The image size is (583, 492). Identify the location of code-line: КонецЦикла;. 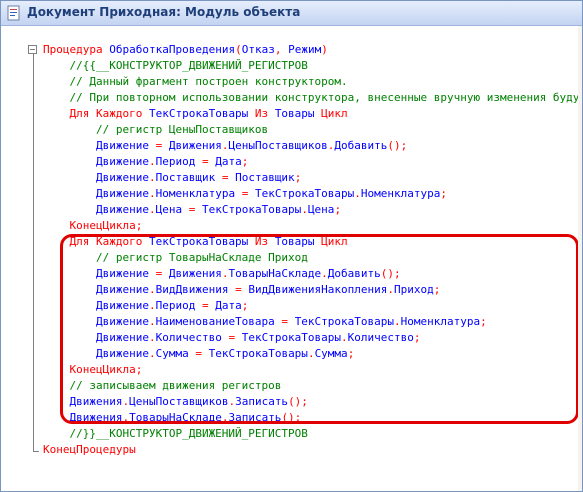
(92, 226).